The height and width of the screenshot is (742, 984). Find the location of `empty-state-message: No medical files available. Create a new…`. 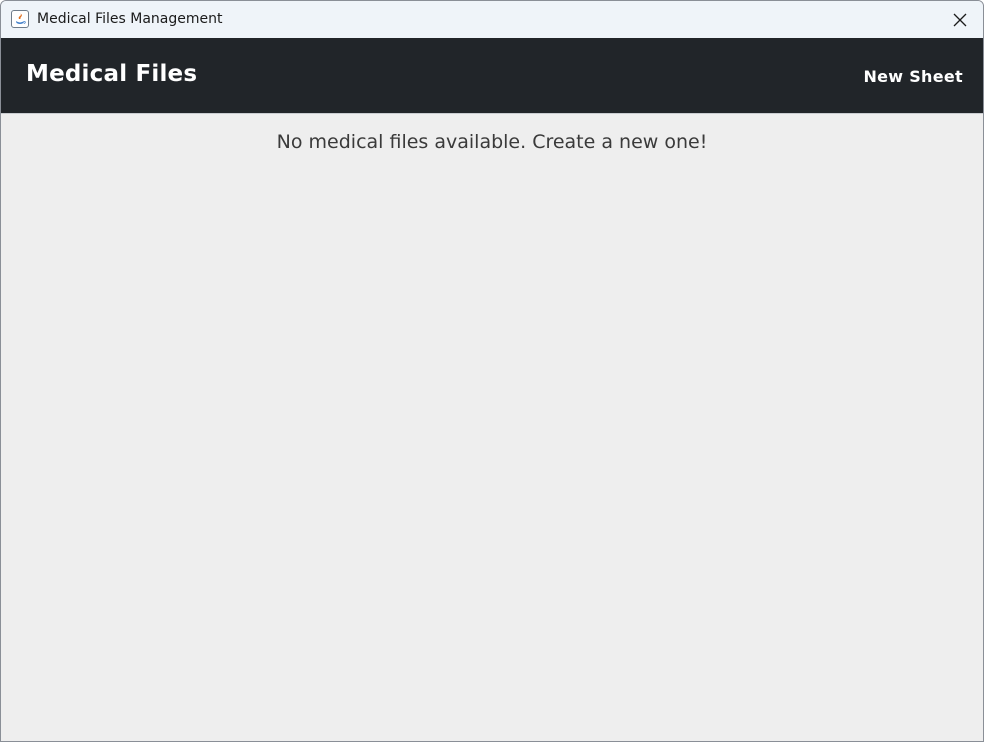

empty-state-message: No medical files available. Create a new… is located at coordinates (492, 142).